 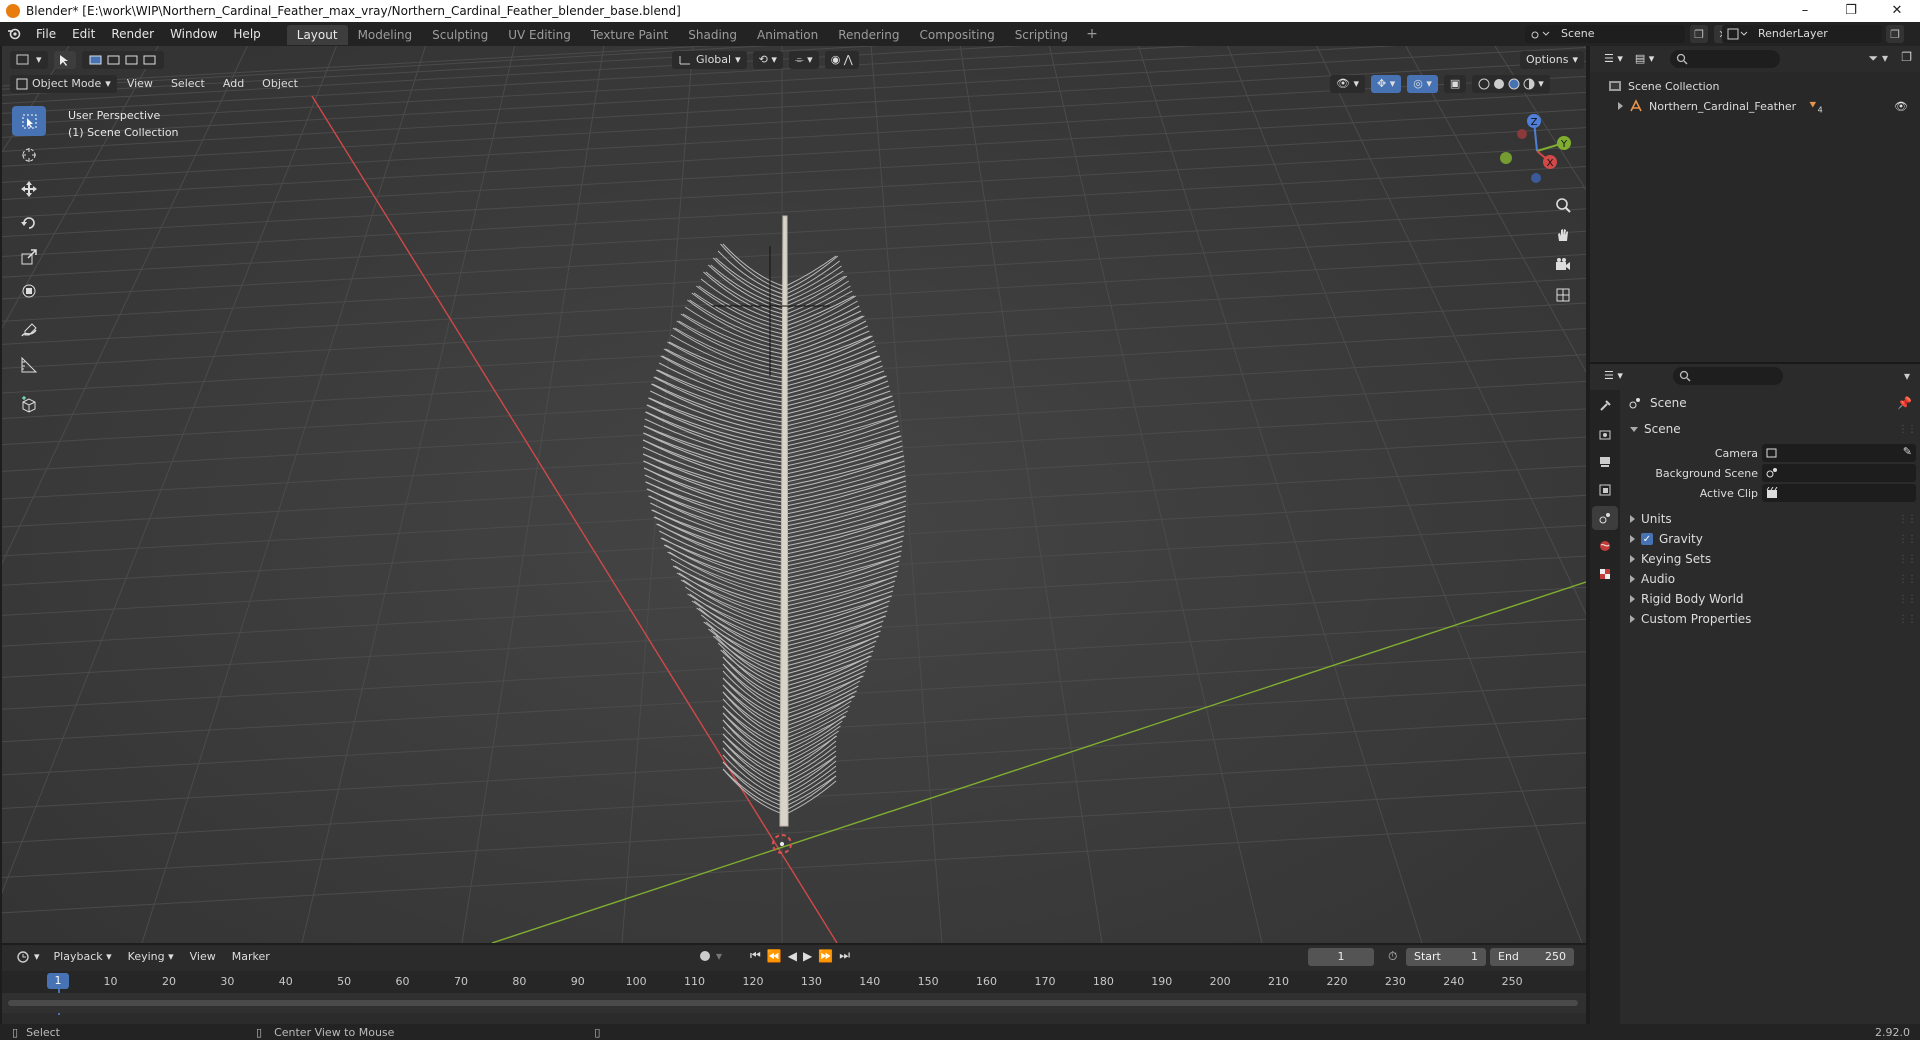 I want to click on scale-tool-button, so click(x=29, y=257).